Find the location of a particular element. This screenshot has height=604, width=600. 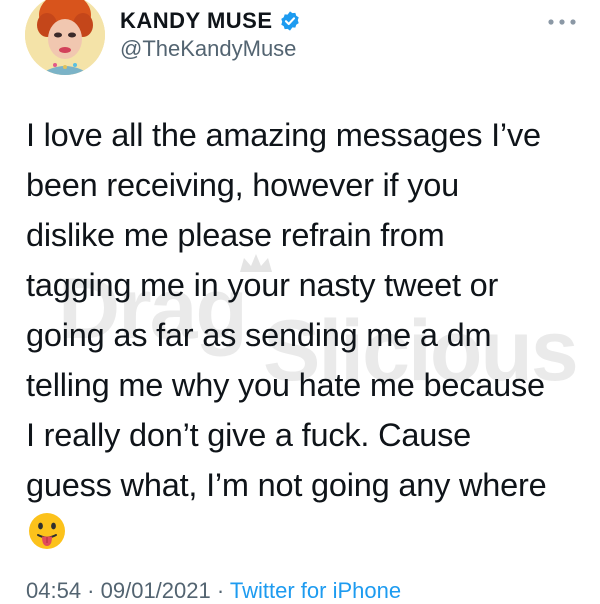

tweet-meta: 04:54 · 09/01/2021 · Twitter for iPhone is located at coordinates (213, 591).